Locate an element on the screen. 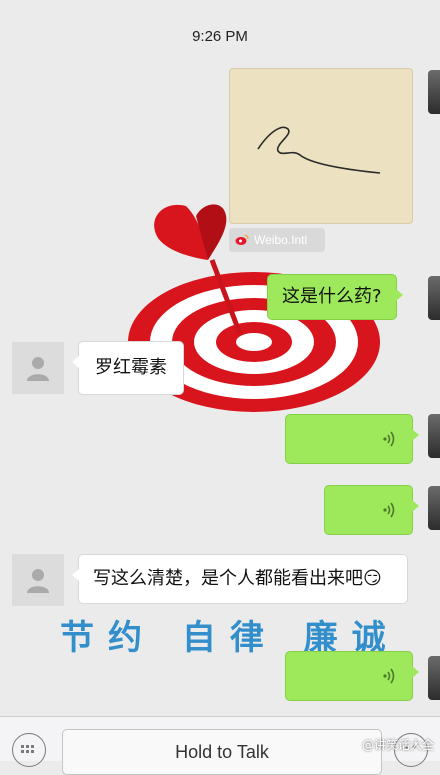 The width and height of the screenshot is (440, 775). hold-to-talk-button: Hold to Talk is located at coordinates (222, 752).